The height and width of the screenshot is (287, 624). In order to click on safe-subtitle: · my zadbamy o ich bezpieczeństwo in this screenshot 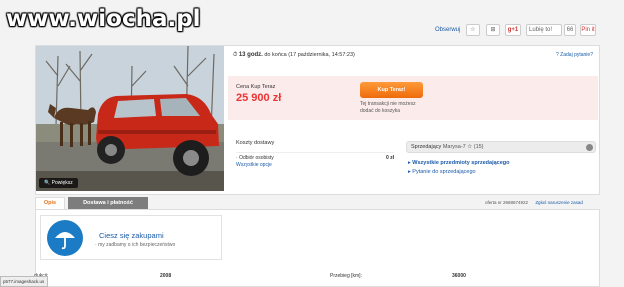, I will do `click(135, 245)`.